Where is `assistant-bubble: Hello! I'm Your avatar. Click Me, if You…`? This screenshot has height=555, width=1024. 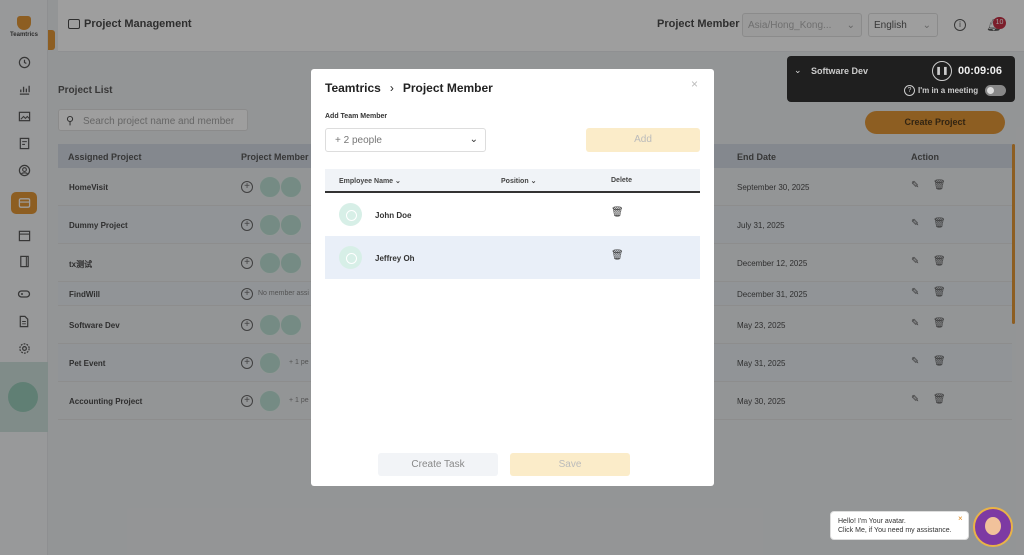
assistant-bubble: Hello! I'm Your avatar. Click Me, if You… is located at coordinates (899, 525).